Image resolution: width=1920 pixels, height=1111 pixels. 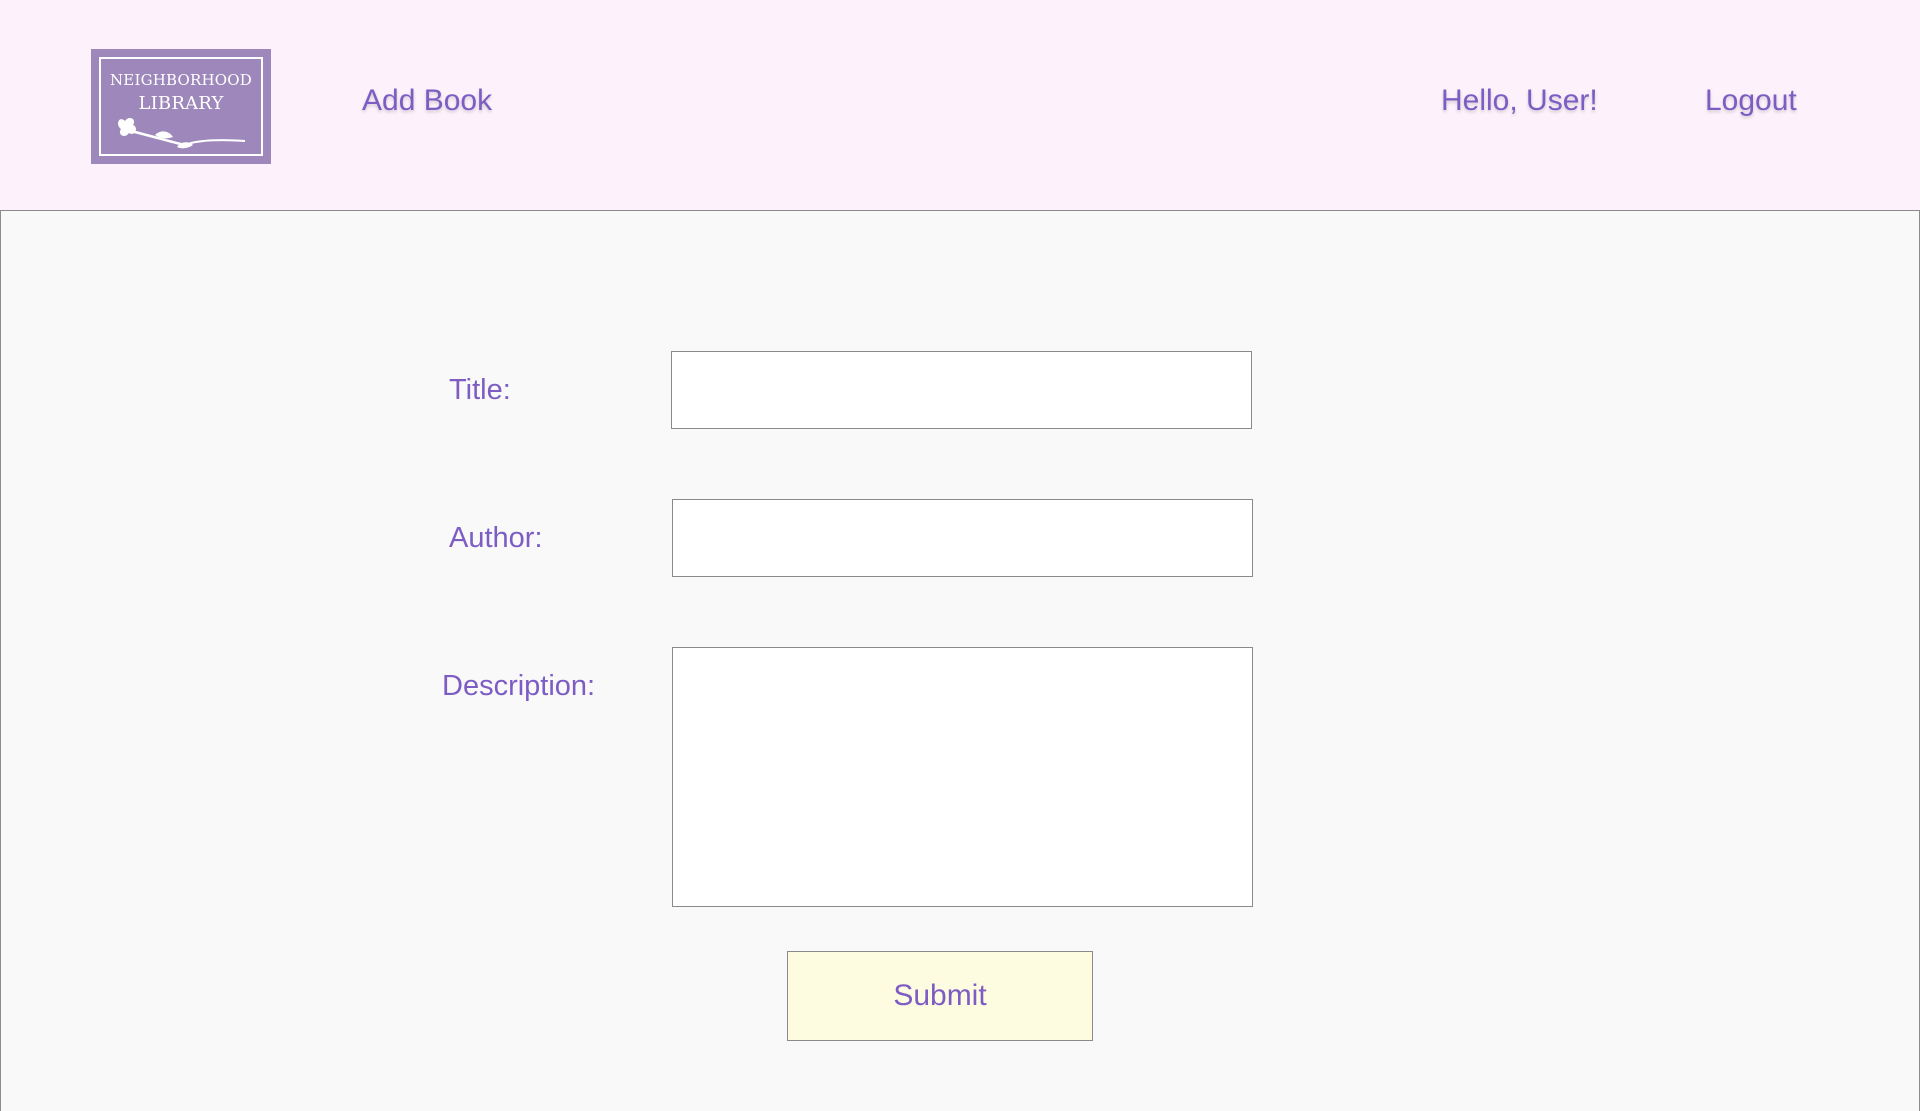 I want to click on user-greeting: Hello, User!, so click(x=1519, y=100).